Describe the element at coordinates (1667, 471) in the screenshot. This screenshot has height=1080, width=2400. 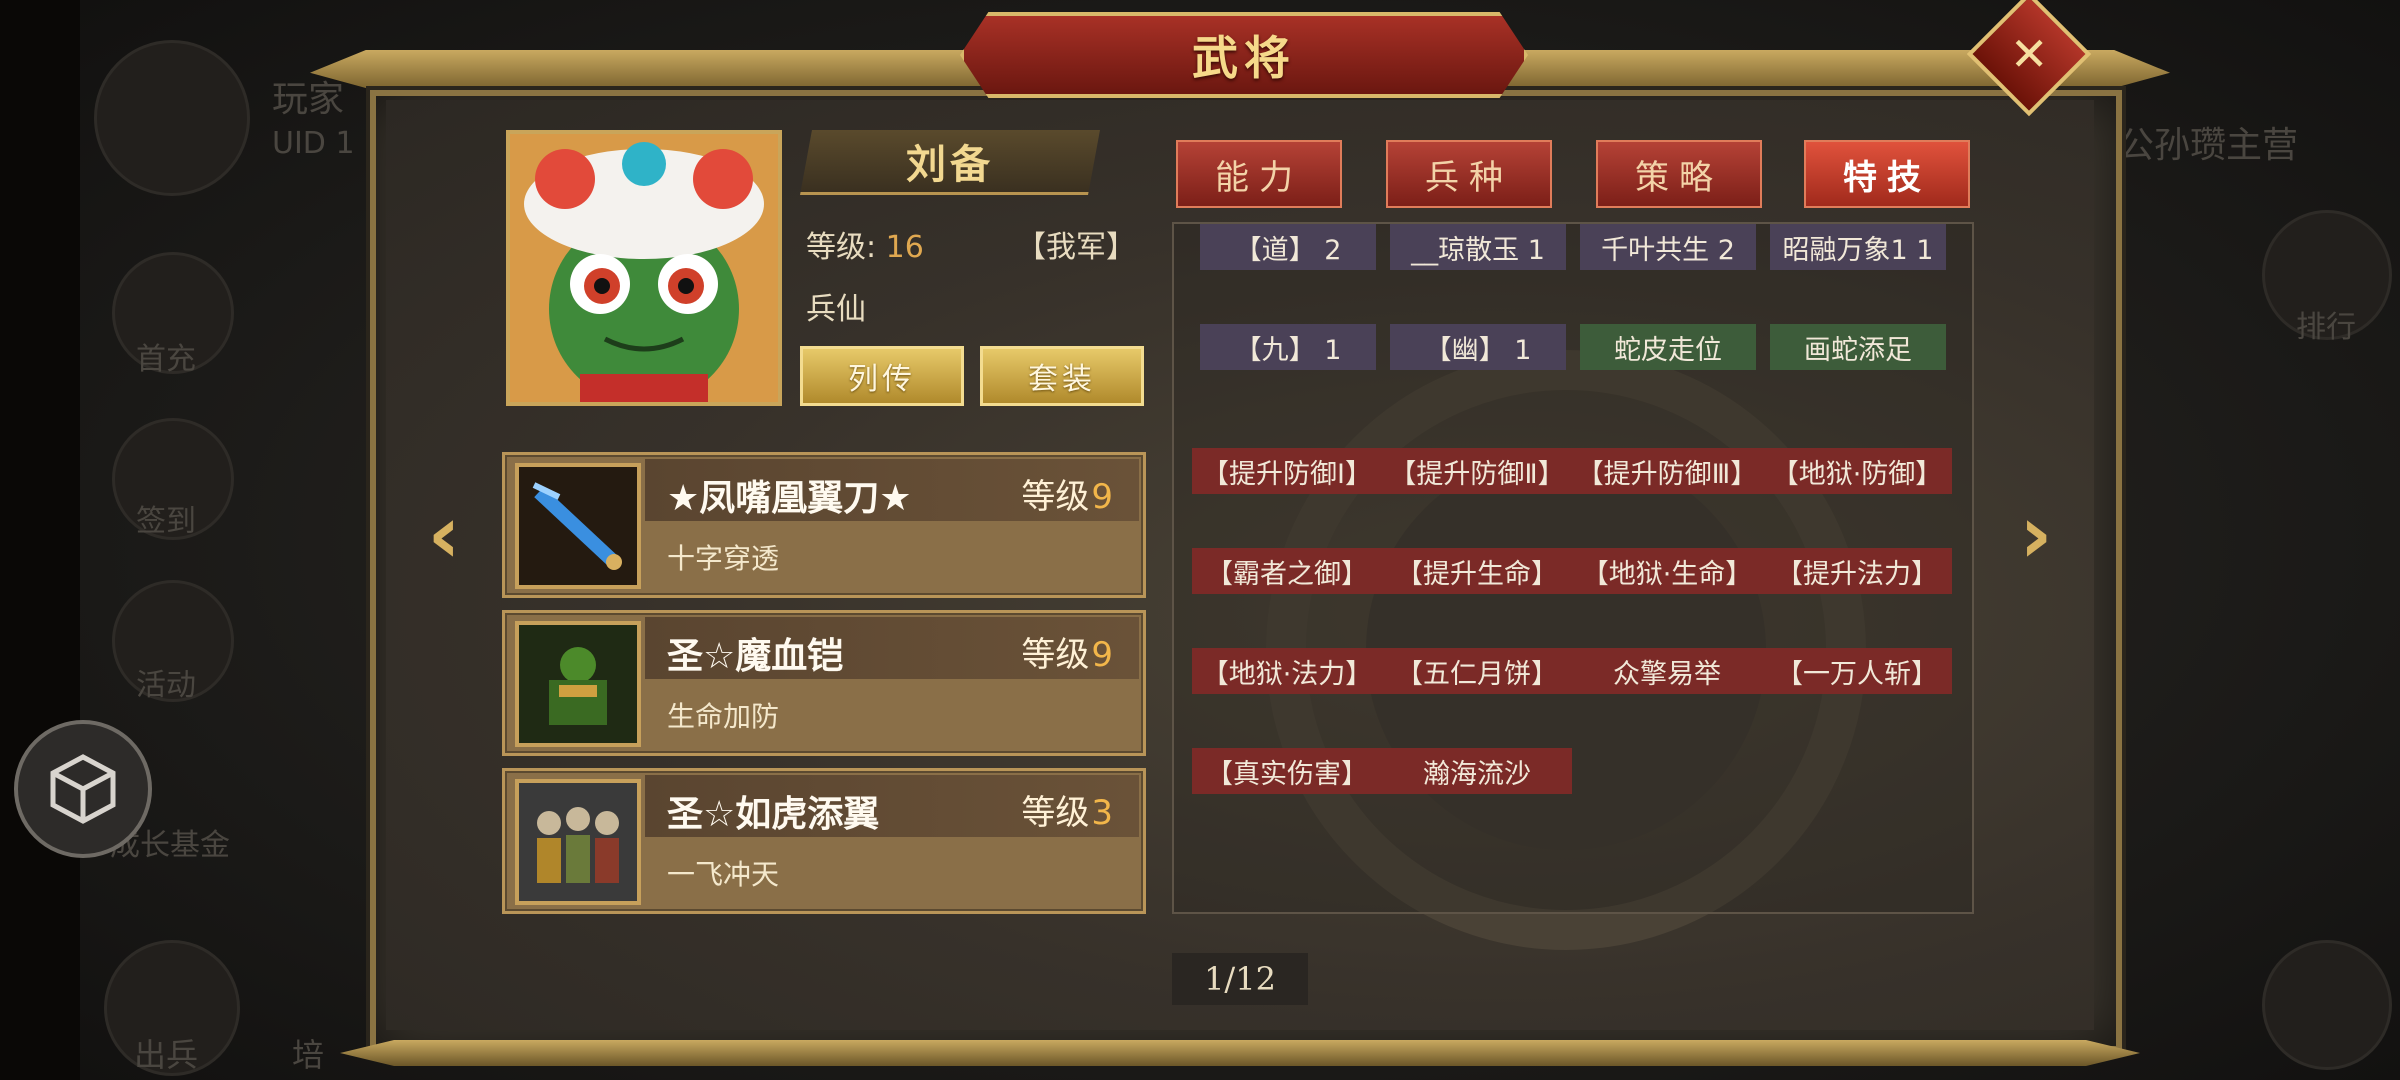
I see `skill-chip: 【提升防御Ⅲ】` at that location.